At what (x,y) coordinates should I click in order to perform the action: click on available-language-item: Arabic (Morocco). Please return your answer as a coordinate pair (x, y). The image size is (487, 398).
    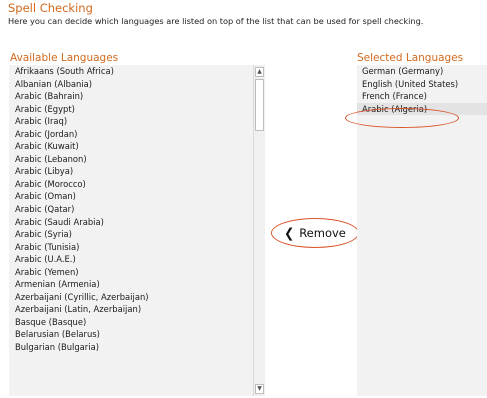
    Looking at the image, I should click on (131, 184).